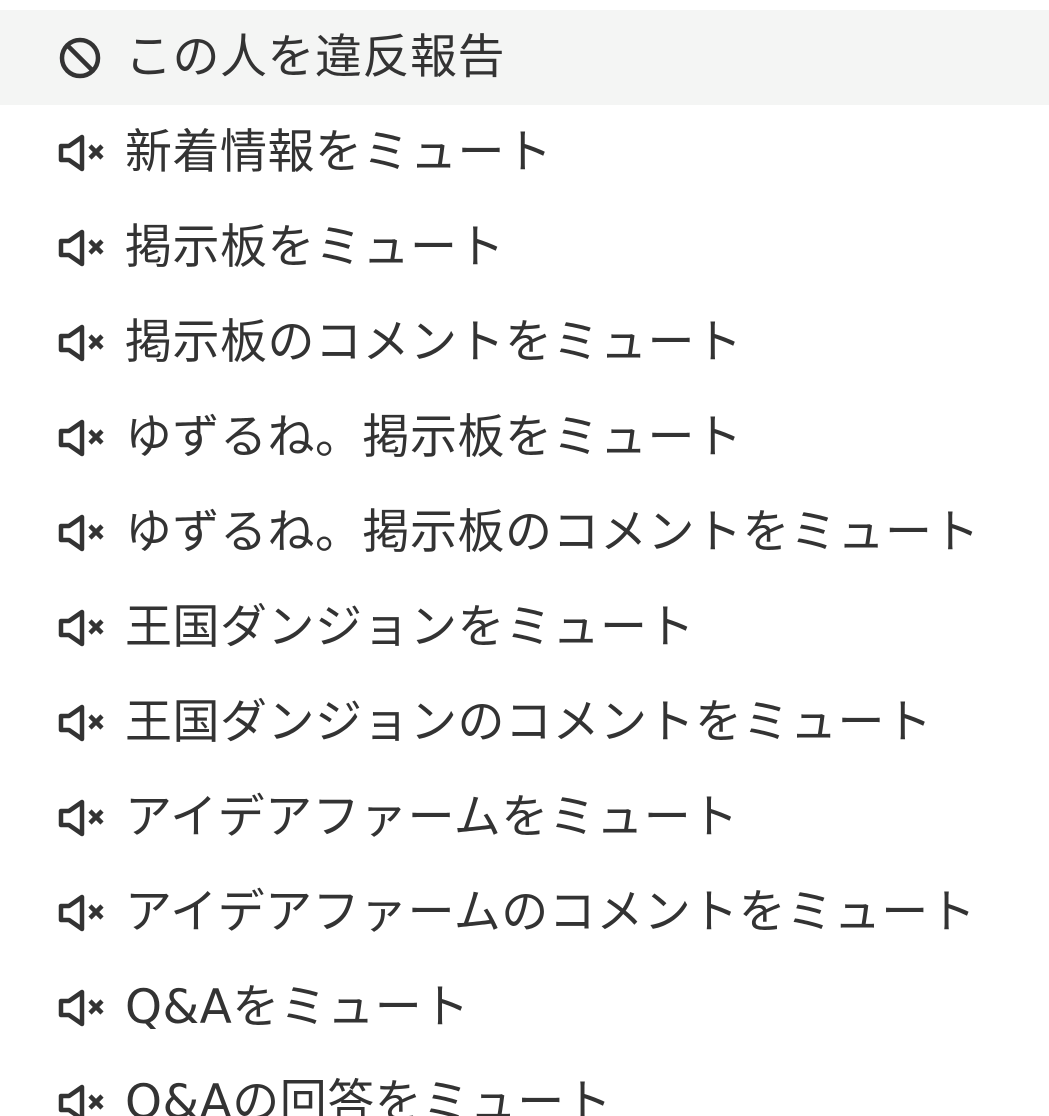 This screenshot has height=1116, width=1049. I want to click on mute-dungeon-menu-item: 王国ダンジョンをミュート, so click(524, 627).